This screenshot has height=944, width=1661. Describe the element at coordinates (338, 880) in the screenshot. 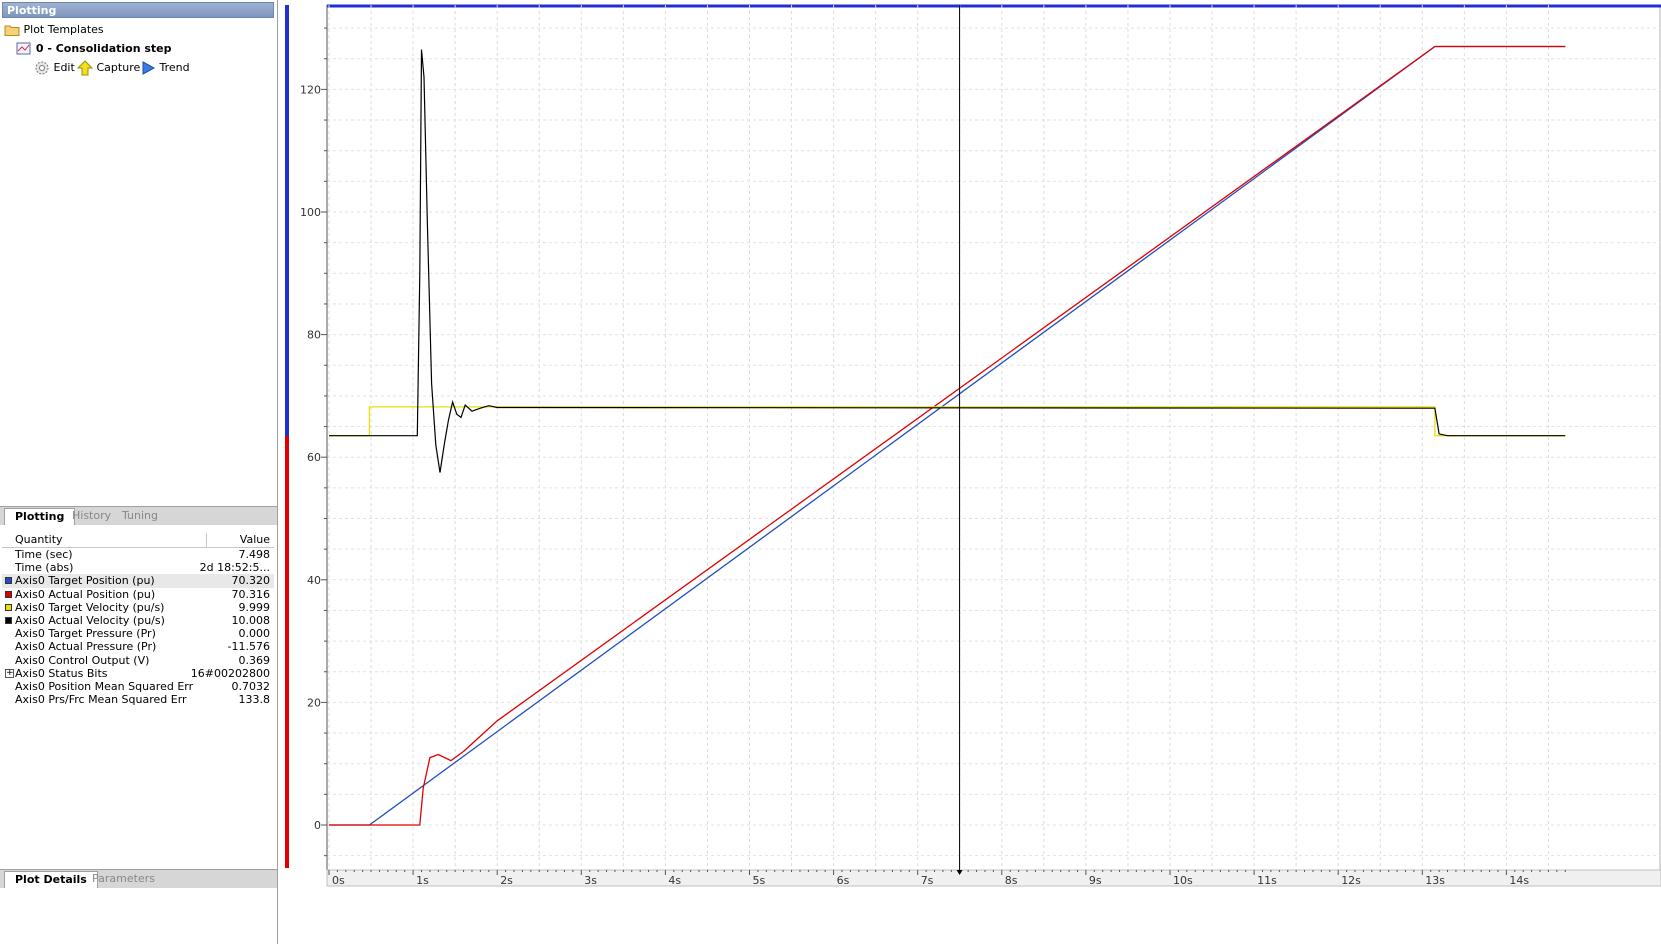

I see `x-tick-label: 0s` at that location.